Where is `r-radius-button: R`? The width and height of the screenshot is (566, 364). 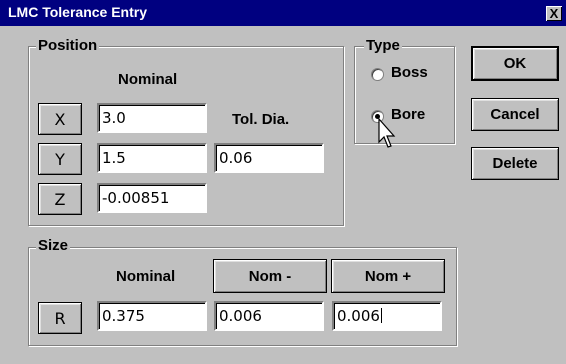
r-radius-button: R is located at coordinates (60, 318).